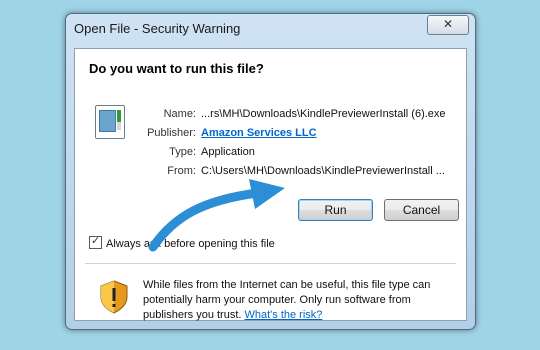  I want to click on from-label: From:, so click(181, 171).